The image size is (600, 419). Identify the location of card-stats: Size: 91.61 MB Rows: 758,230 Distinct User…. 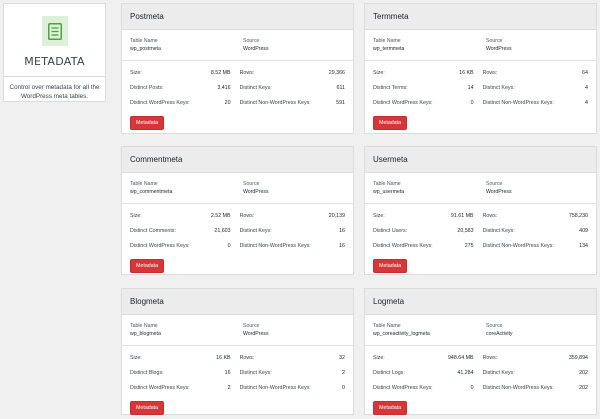
(480, 228).